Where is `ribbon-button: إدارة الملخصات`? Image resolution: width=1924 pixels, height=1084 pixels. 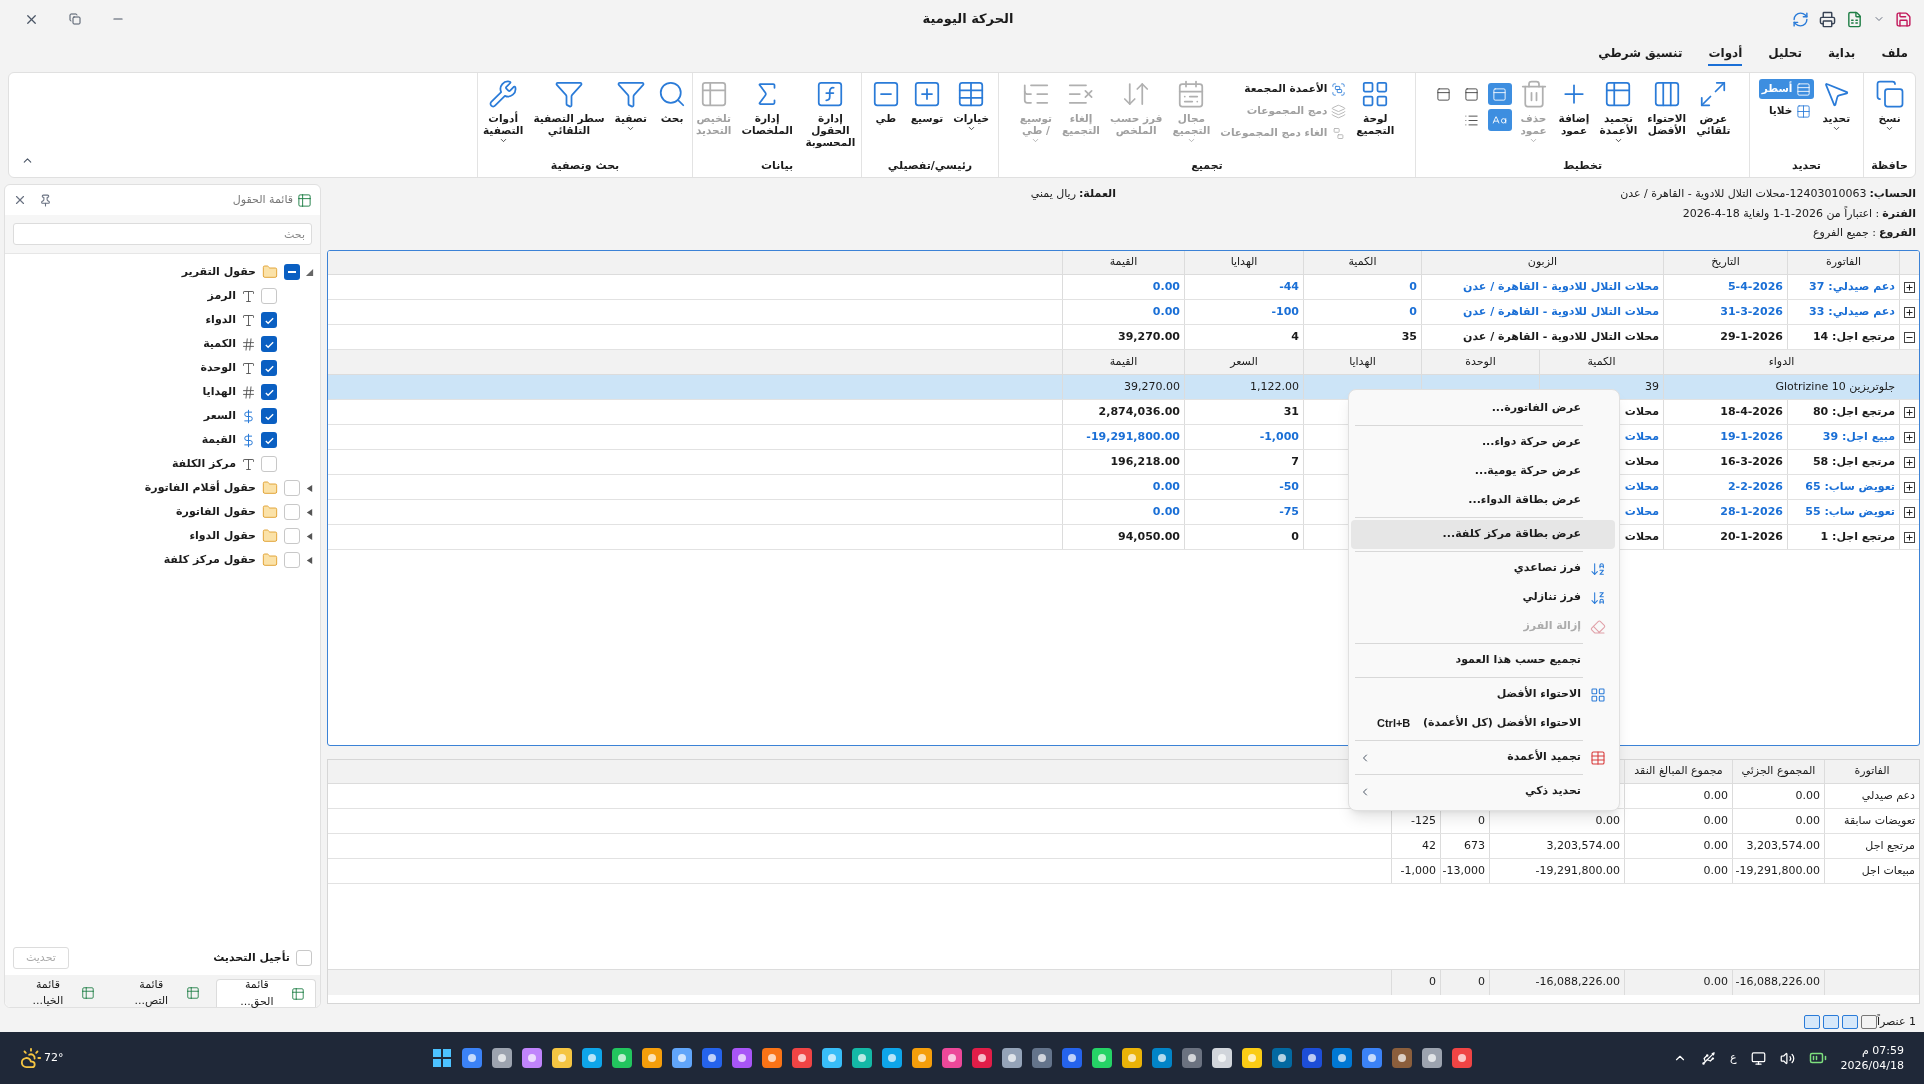 ribbon-button: إدارة الملخصات is located at coordinates (767, 106).